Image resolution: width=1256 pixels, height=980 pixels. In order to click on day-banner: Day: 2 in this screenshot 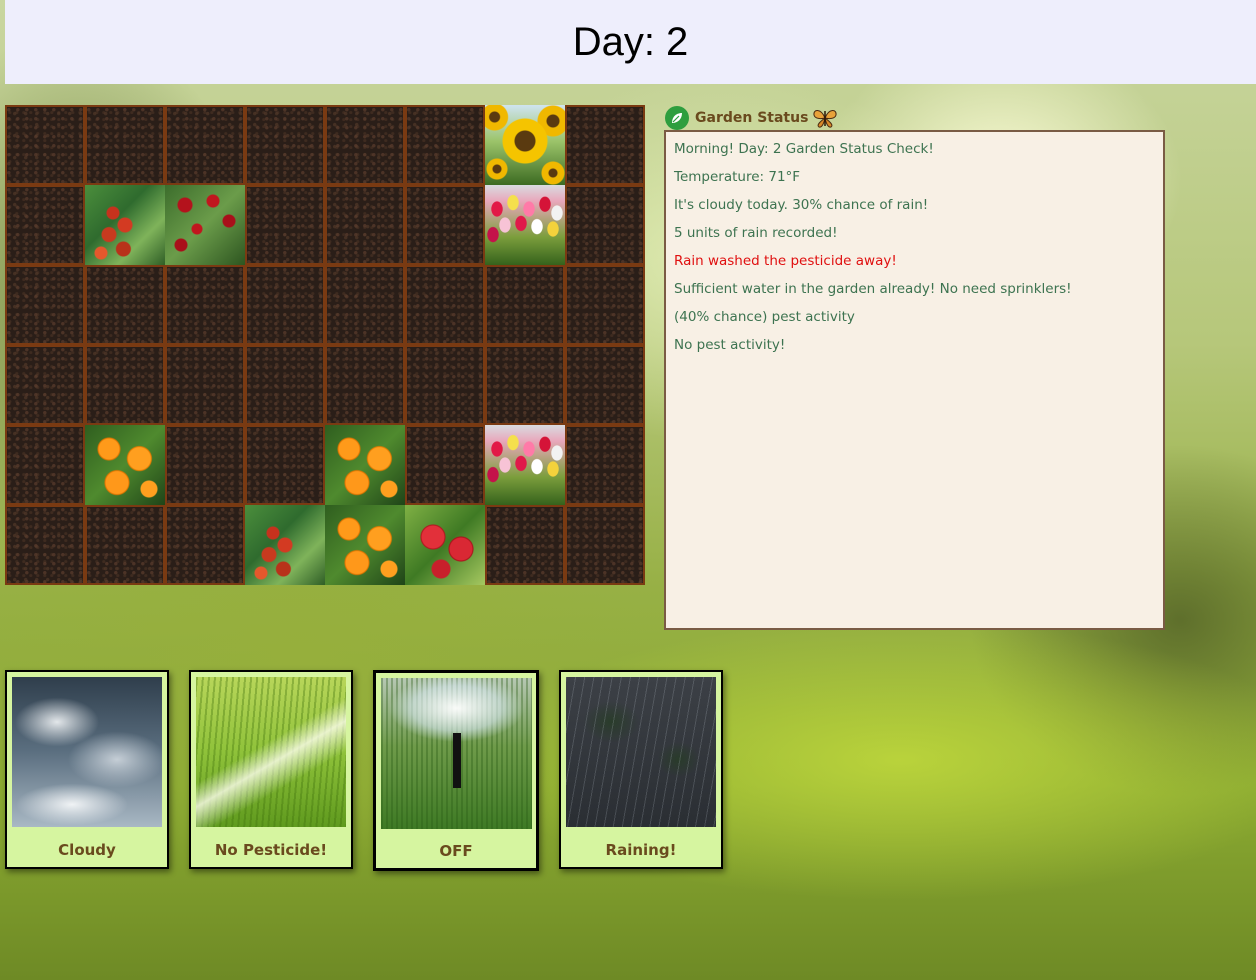, I will do `click(630, 42)`.